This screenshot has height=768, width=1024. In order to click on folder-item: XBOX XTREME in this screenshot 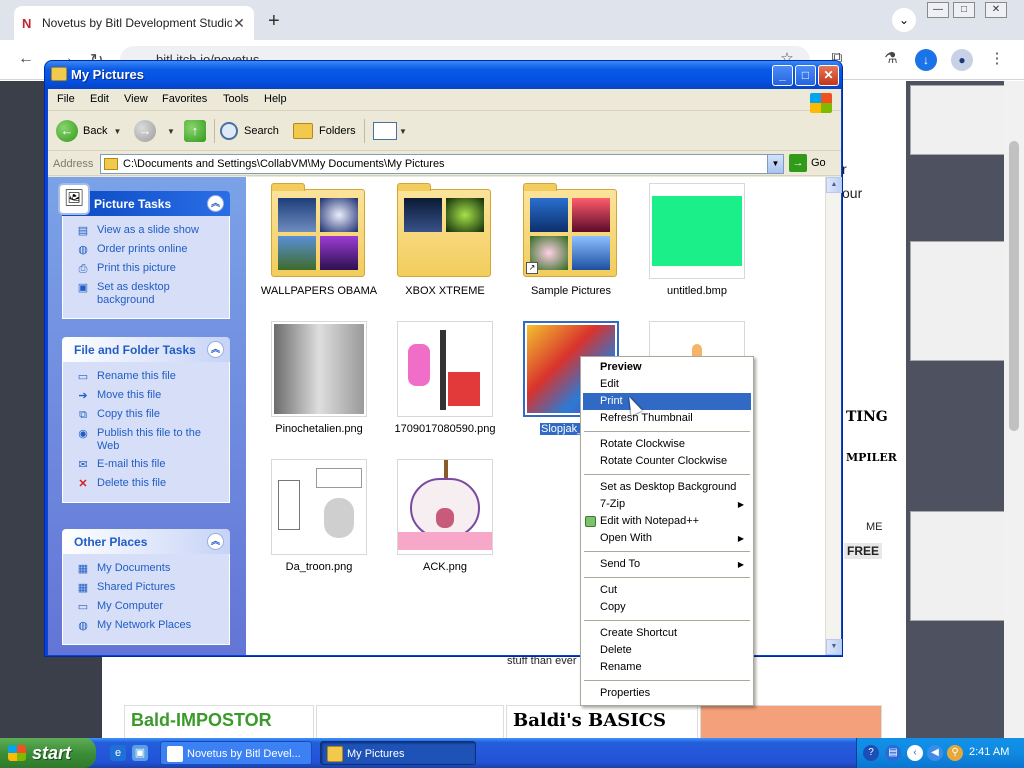, I will do `click(445, 243)`.